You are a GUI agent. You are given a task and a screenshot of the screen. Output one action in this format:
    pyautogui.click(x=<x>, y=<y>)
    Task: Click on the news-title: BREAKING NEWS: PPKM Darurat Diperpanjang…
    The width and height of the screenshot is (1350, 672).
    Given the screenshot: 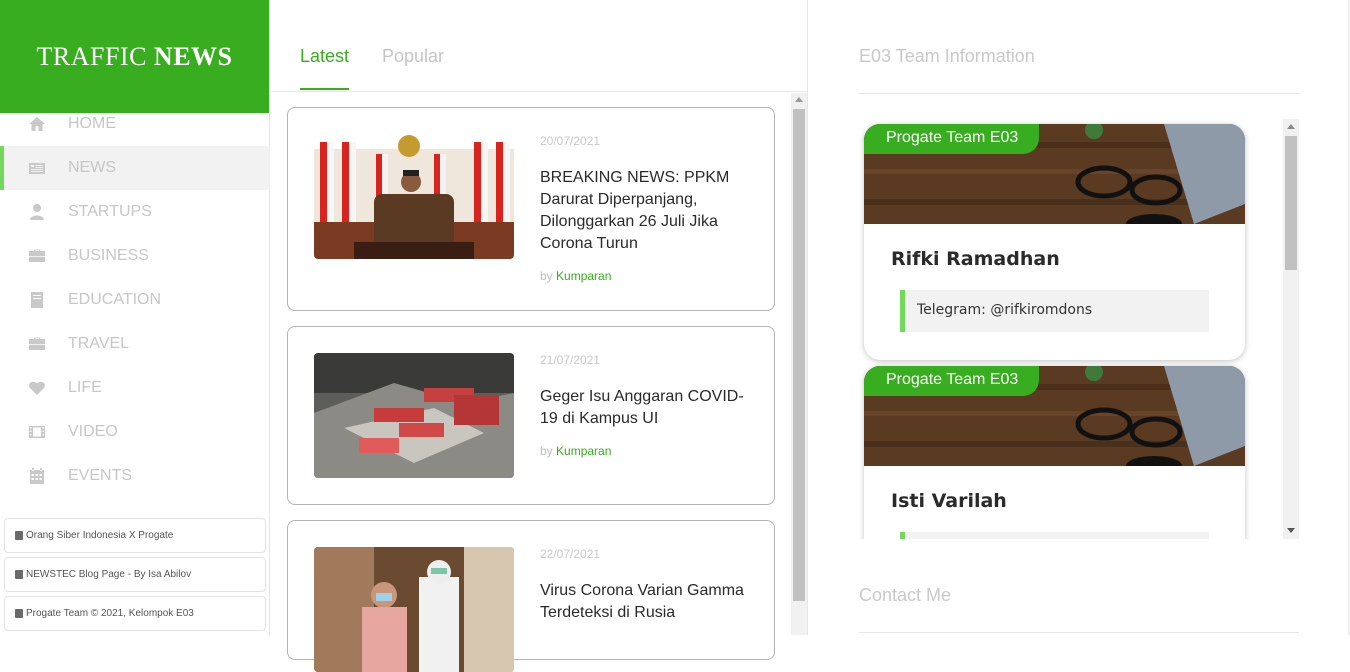 What is the action you would take?
    pyautogui.click(x=645, y=211)
    